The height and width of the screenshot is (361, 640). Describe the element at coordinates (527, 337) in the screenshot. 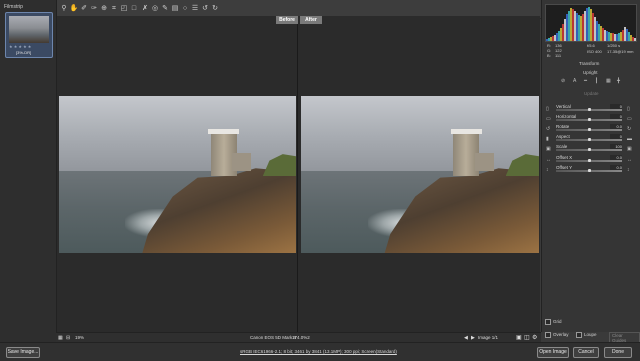

I see `view-split-icon: ◫` at that location.